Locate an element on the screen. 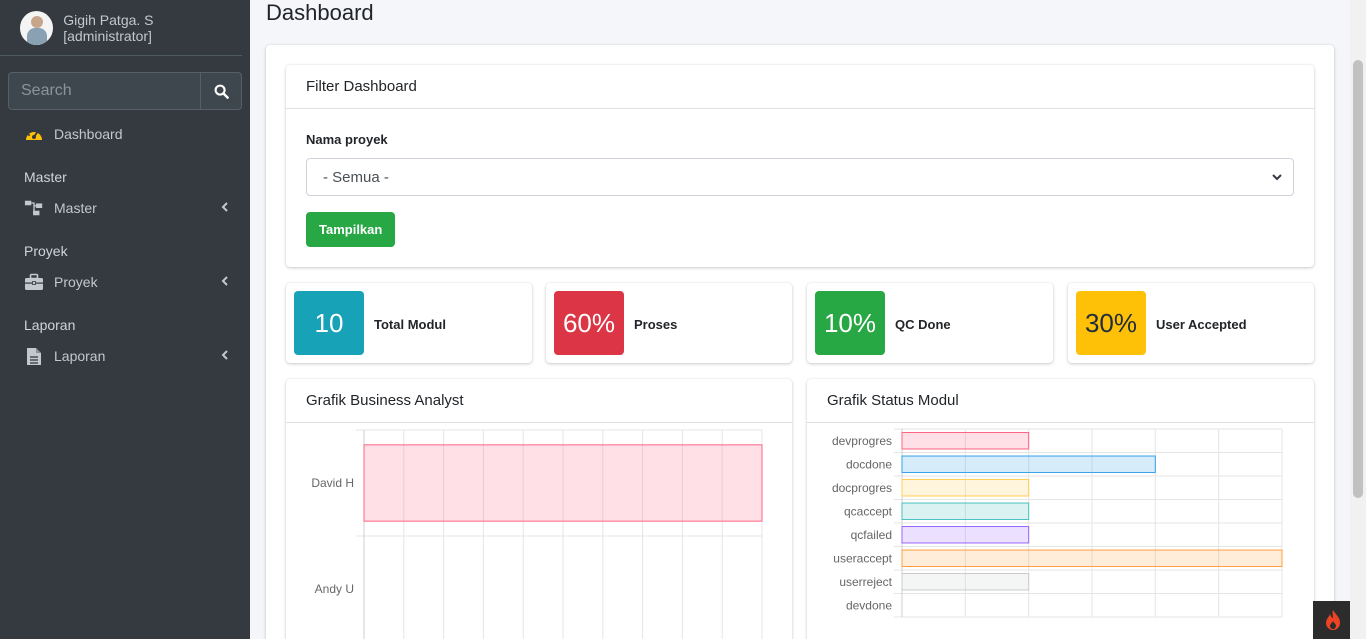 This screenshot has width=1366, height=639. stat-value: 10 is located at coordinates (329, 323).